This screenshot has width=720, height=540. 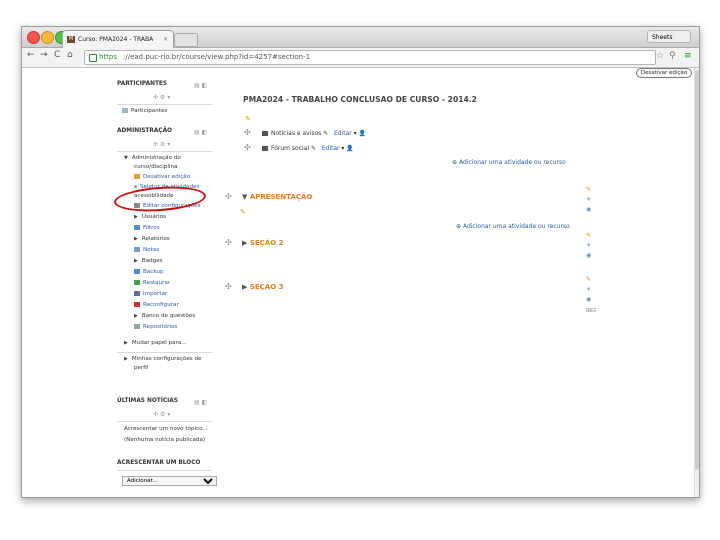 I want to click on admin-item-banco-questoes: ▶ Banco de questões, so click(x=164, y=316).